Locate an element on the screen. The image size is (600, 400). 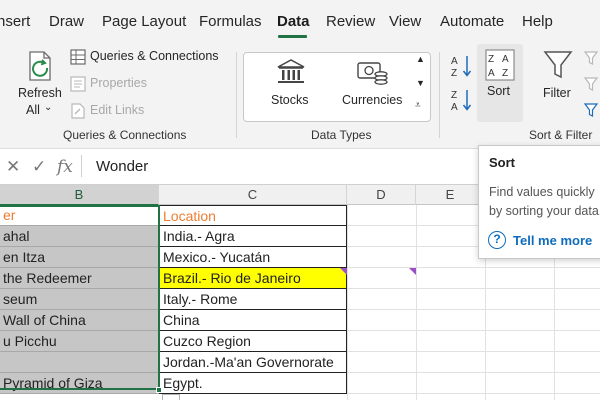
sort-button: Z A A Z Sort is located at coordinates (500, 83).